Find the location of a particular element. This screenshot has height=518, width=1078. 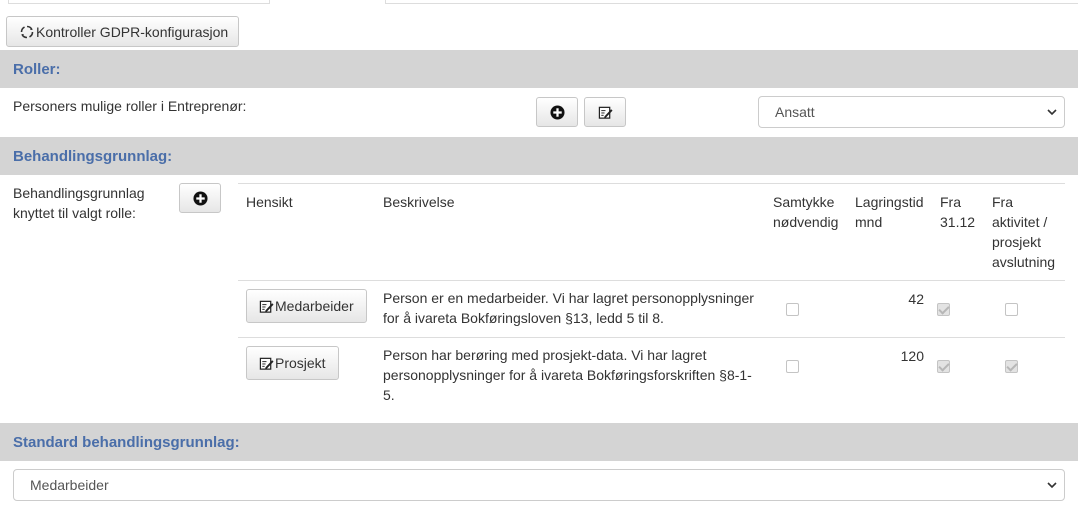

basis-section-header: Behandlingsgrunnlag: is located at coordinates (539, 156).